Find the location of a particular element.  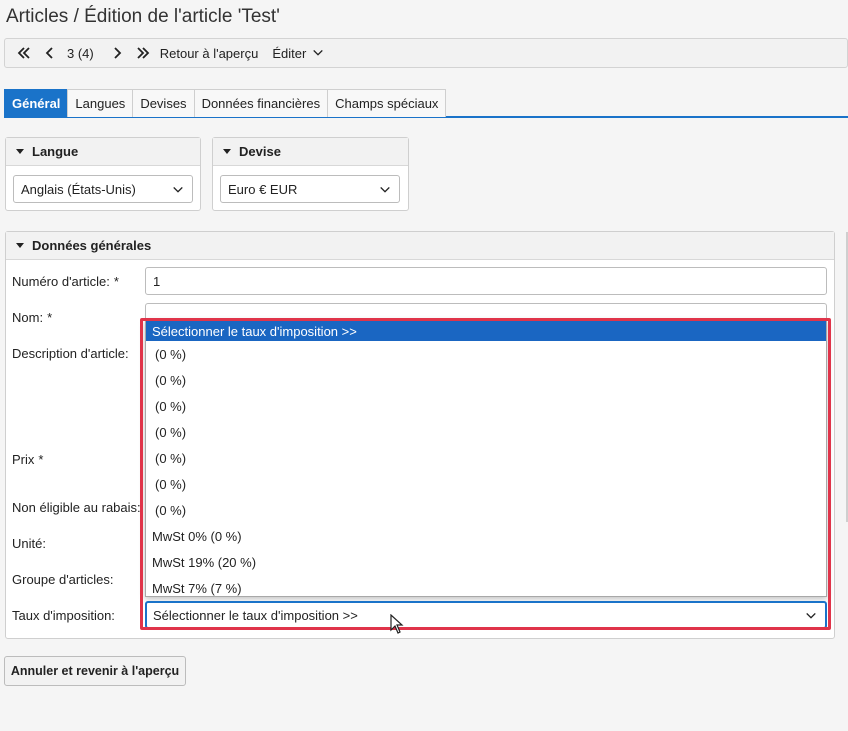

name-label: Nom: * is located at coordinates (32, 317).